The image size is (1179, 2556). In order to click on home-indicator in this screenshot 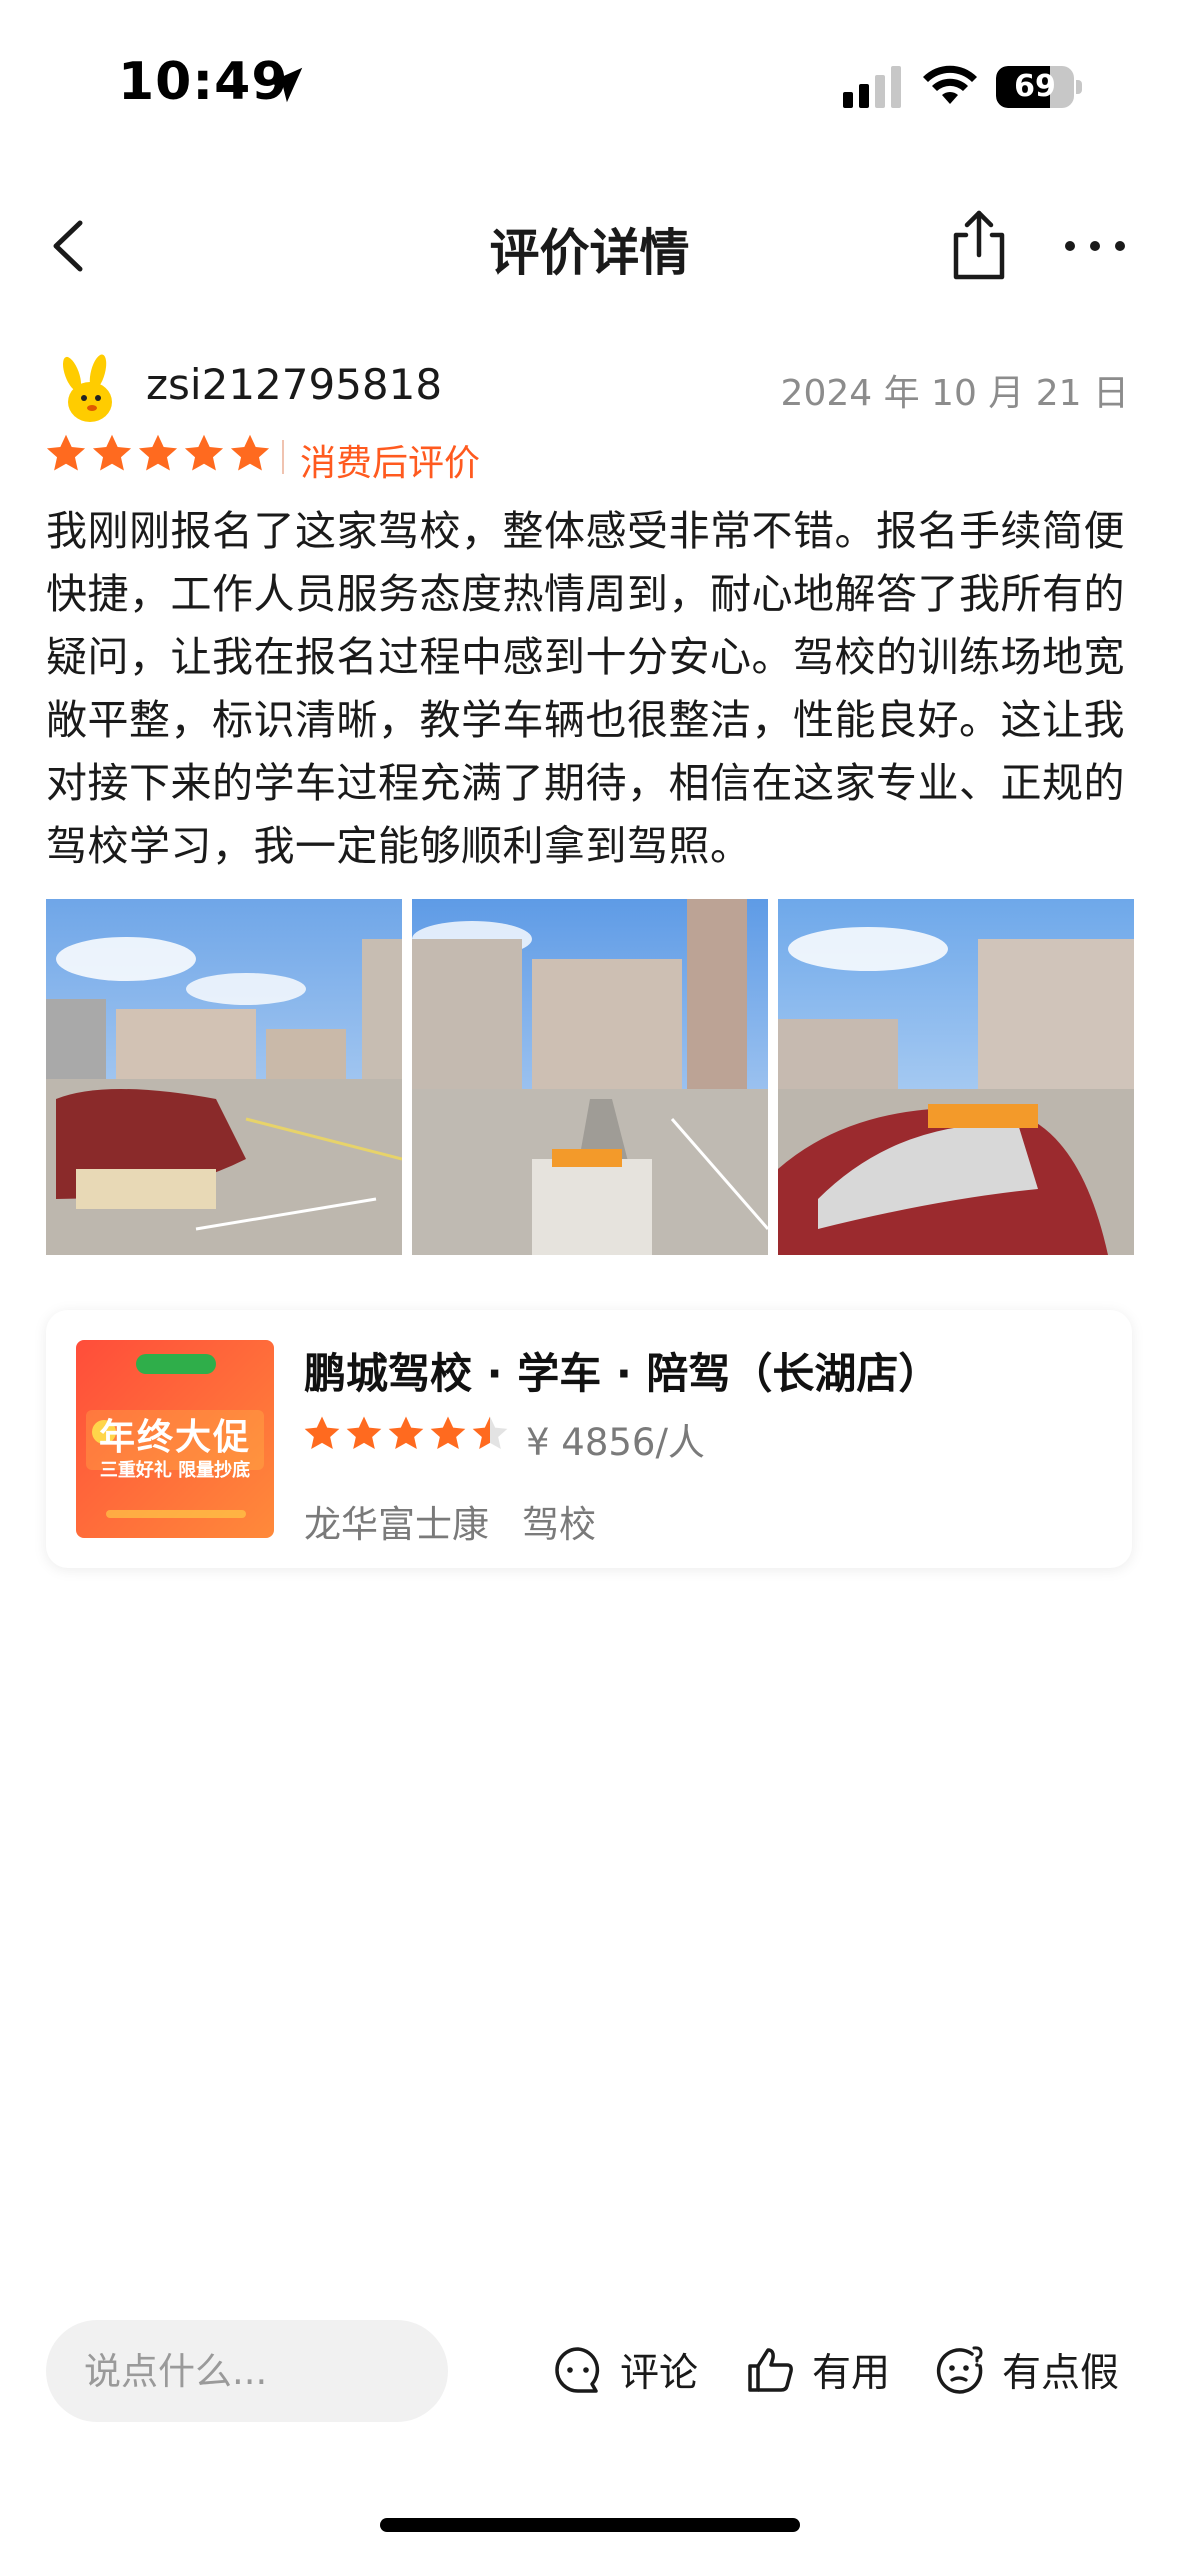, I will do `click(590, 2525)`.